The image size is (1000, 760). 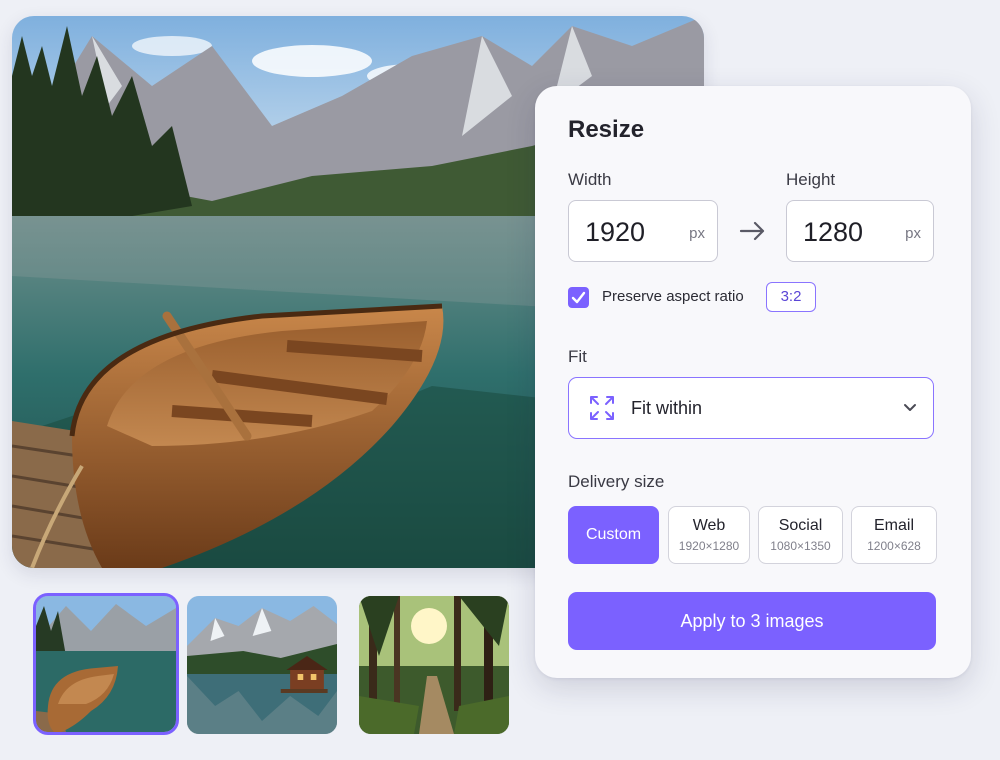 I want to click on height-input: 1280 px, so click(x=860, y=231).